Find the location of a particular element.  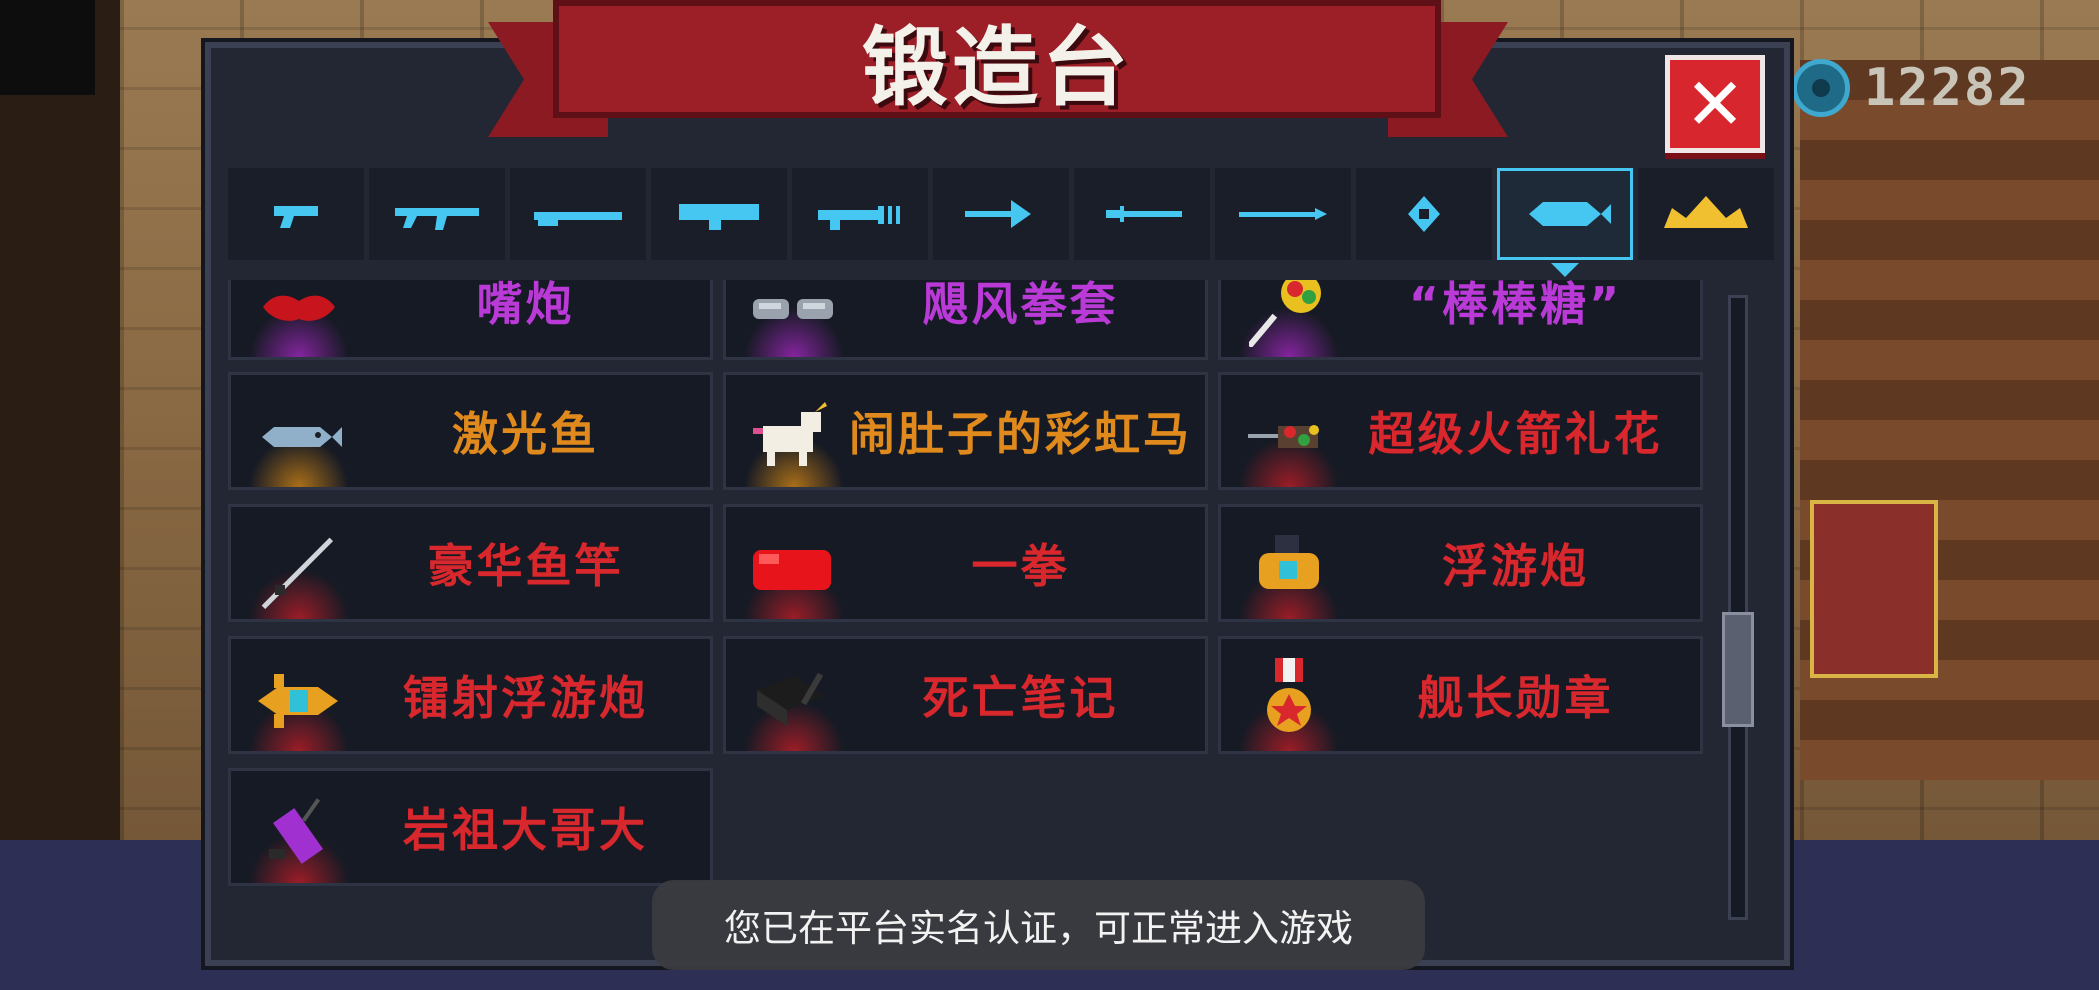

boxing-glove-icon is located at coordinates (794, 569).